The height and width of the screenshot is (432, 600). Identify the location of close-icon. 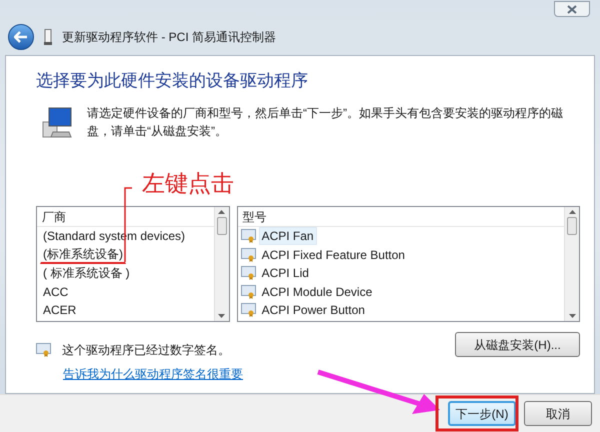
(572, 9).